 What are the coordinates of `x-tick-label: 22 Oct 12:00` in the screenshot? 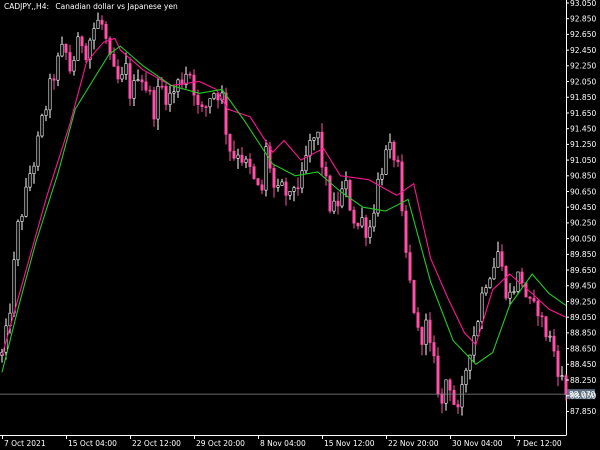 It's located at (156, 443).